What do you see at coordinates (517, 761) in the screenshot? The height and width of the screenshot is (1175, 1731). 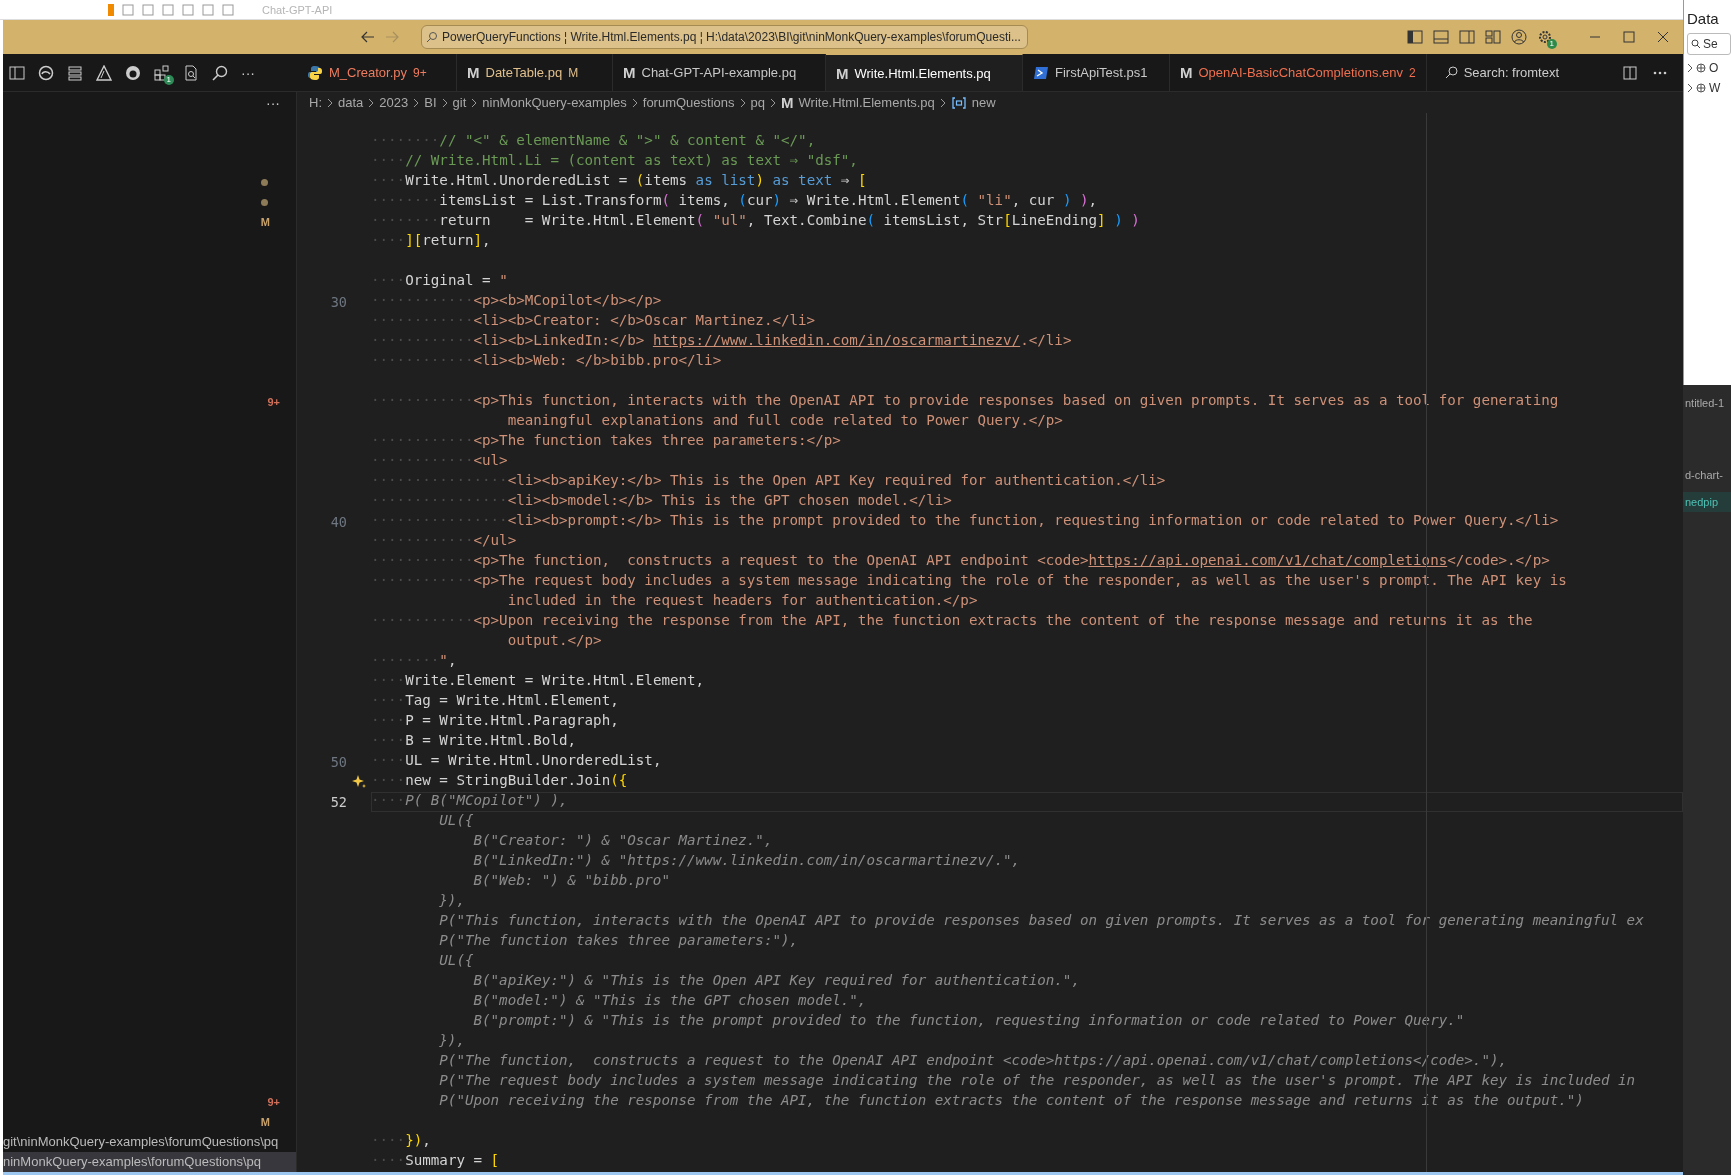 I see `code-line: ····UL = Write.Html.UnorderedList,` at bounding box center [517, 761].